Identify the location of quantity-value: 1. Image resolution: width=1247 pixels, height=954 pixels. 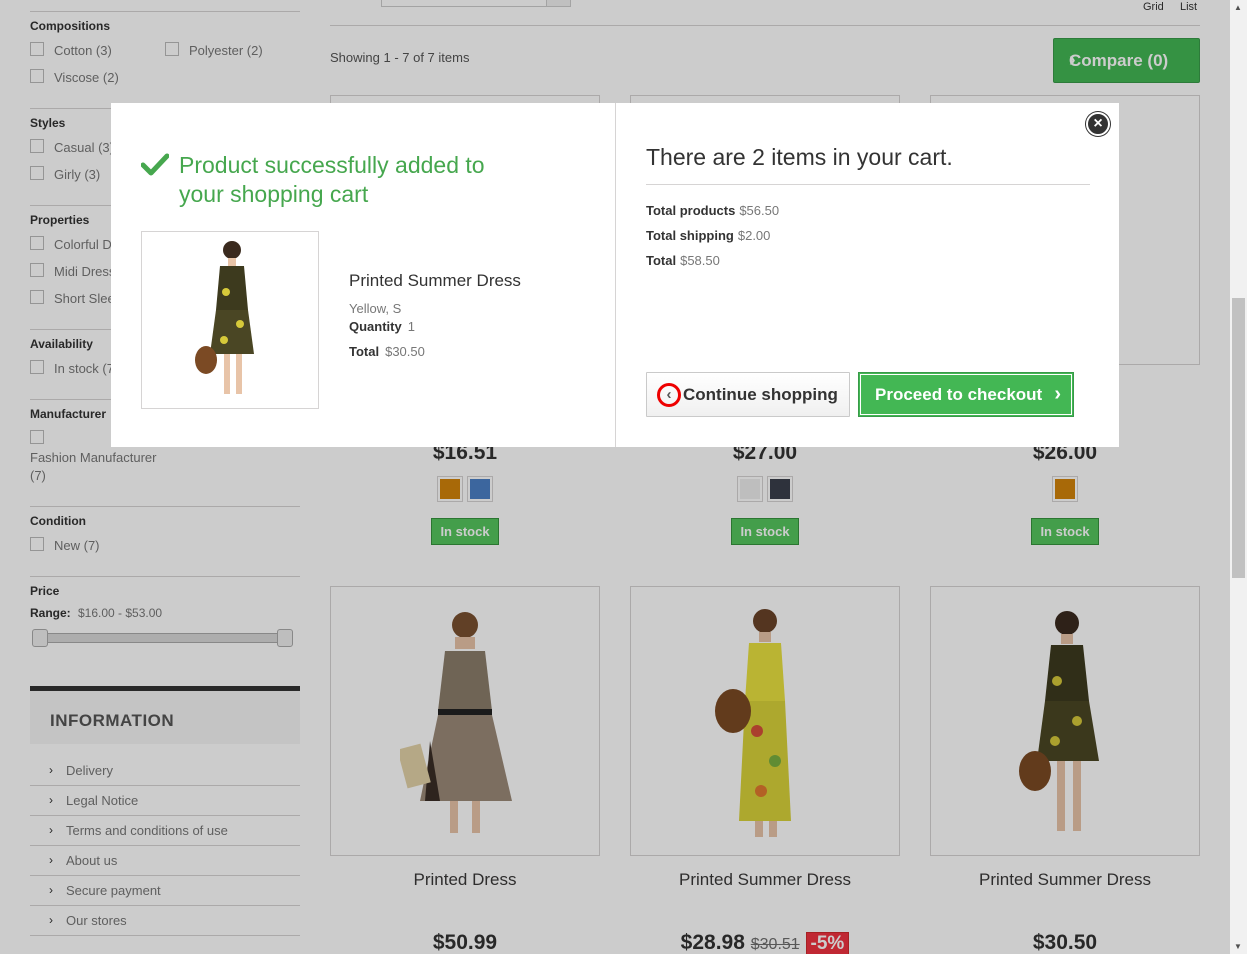
(411, 326).